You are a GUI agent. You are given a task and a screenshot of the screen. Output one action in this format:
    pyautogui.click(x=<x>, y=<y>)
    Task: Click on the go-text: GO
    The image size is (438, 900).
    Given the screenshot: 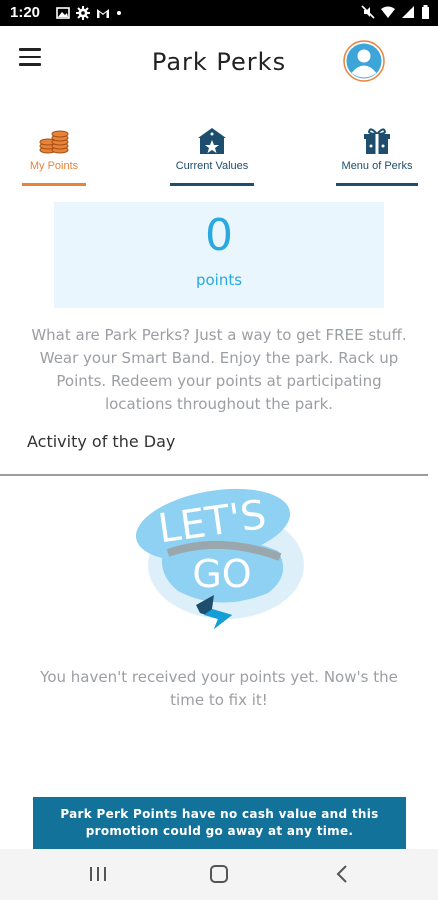 What is the action you would take?
    pyautogui.click(x=221, y=574)
    